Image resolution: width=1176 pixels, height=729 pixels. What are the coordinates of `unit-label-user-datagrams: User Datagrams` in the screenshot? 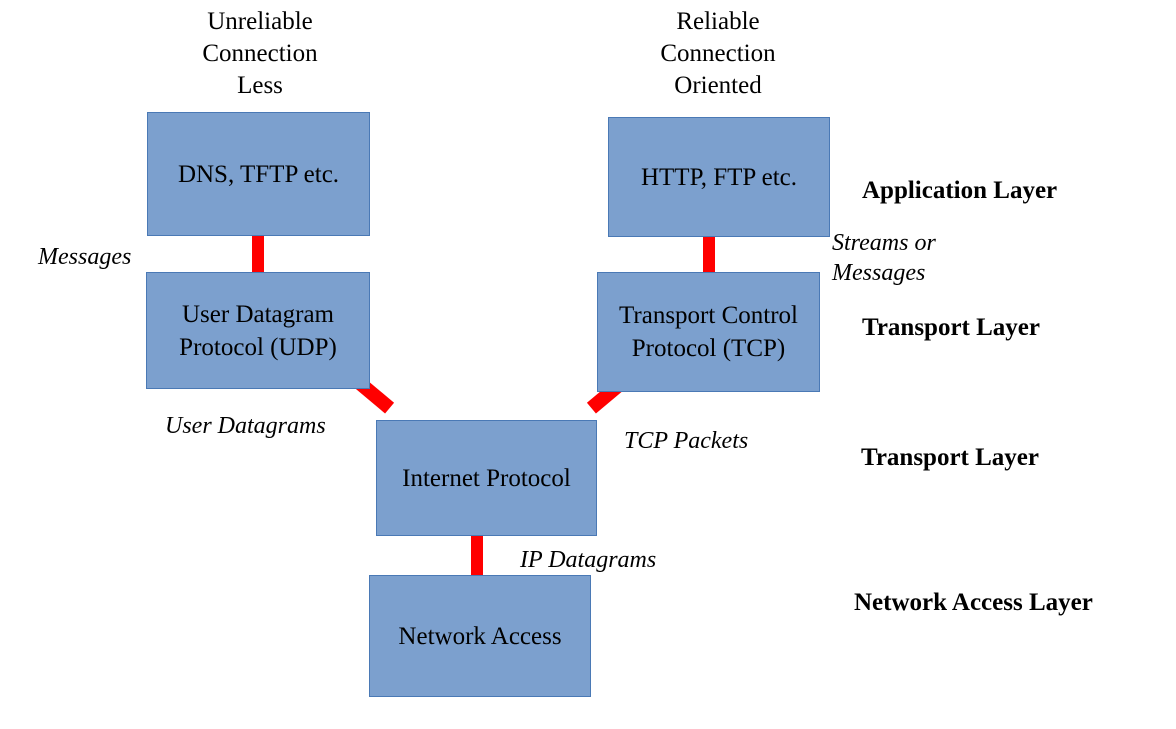 It's located at (245, 426).